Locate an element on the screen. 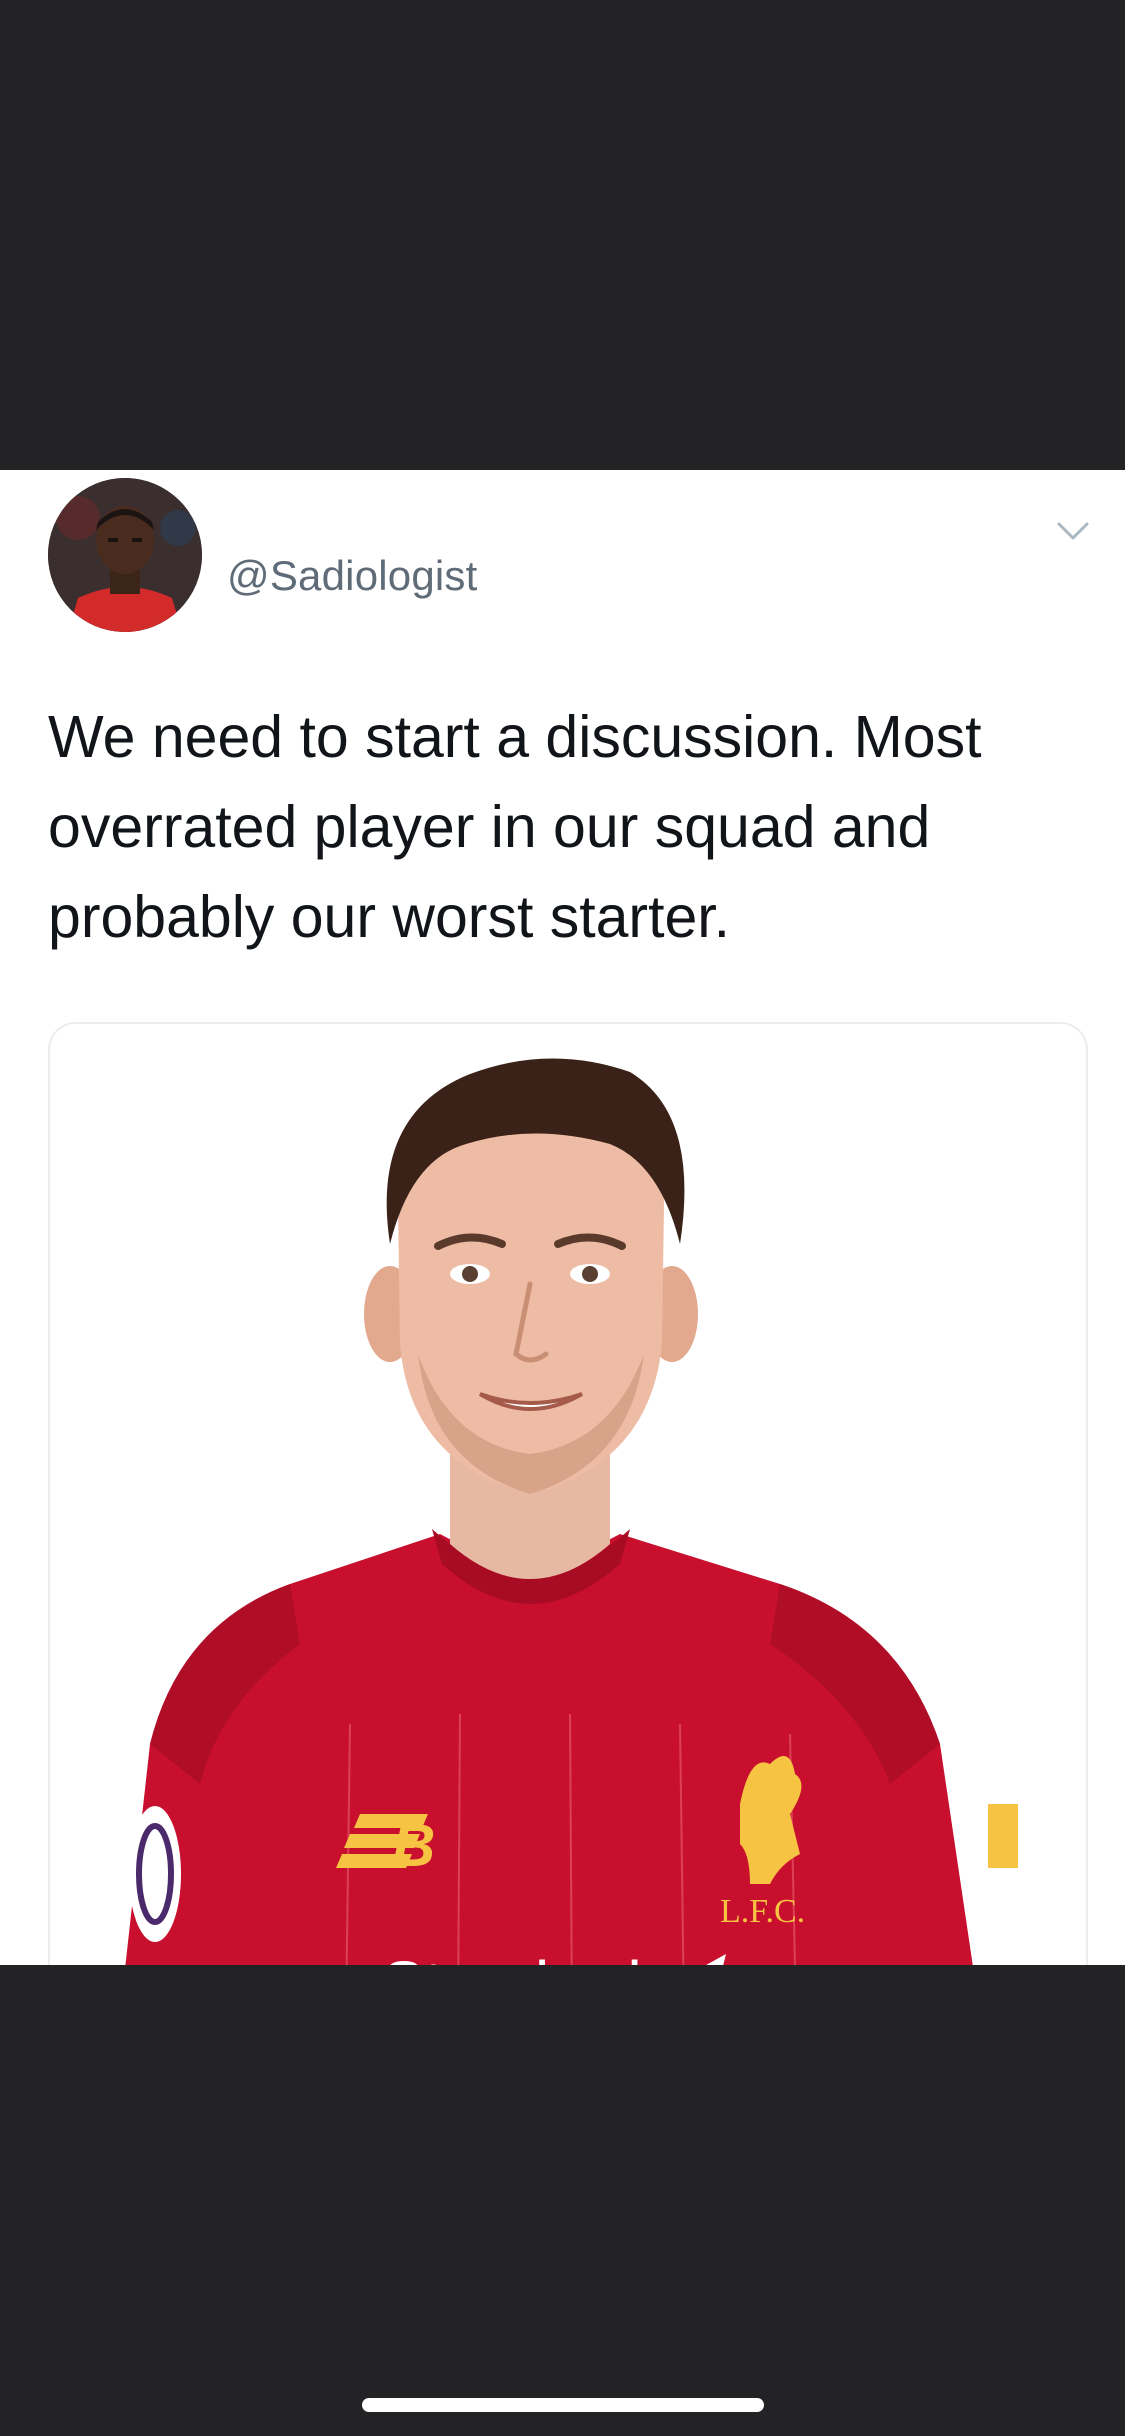 Image resolution: width=1125 pixels, height=2436 pixels. svg-text: B is located at coordinates (413, 1845).